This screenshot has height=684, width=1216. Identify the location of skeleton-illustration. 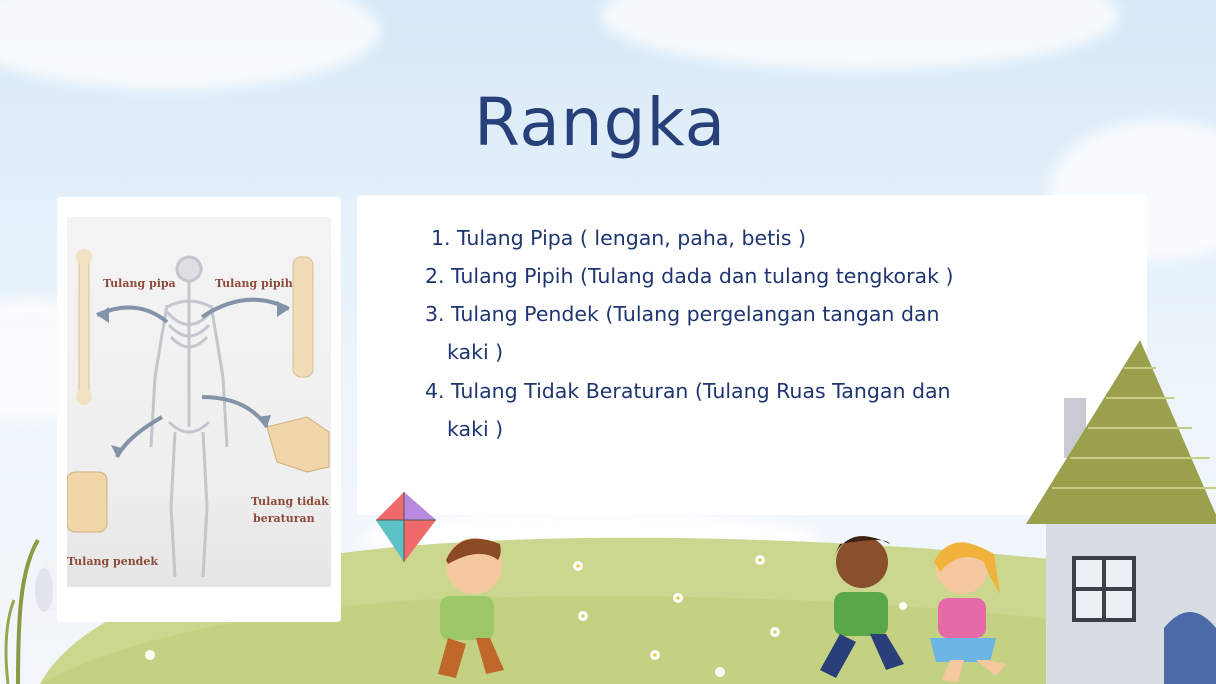
(198, 413).